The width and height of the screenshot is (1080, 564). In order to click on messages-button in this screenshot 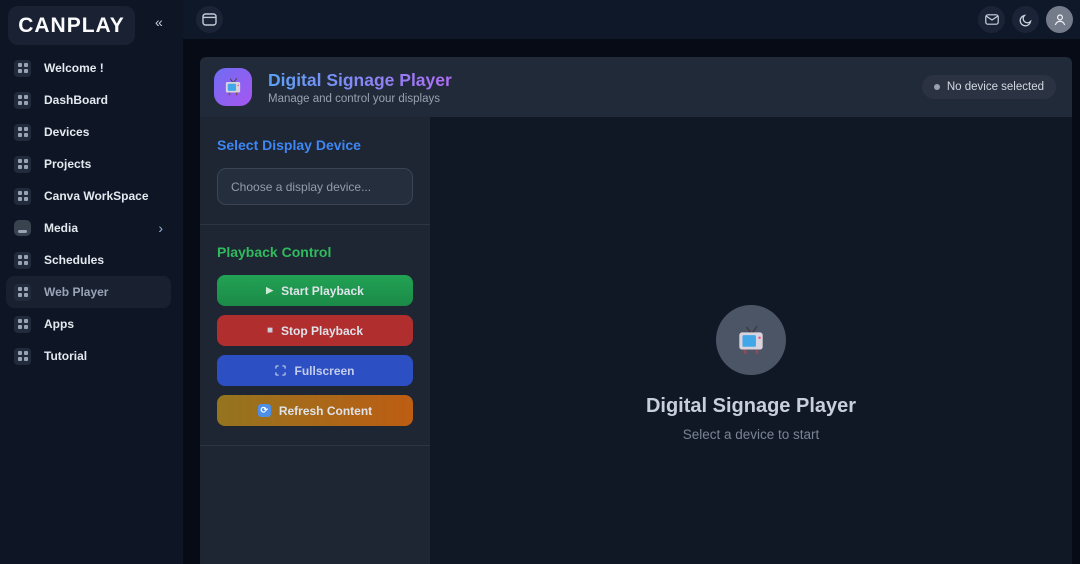, I will do `click(991, 19)`.